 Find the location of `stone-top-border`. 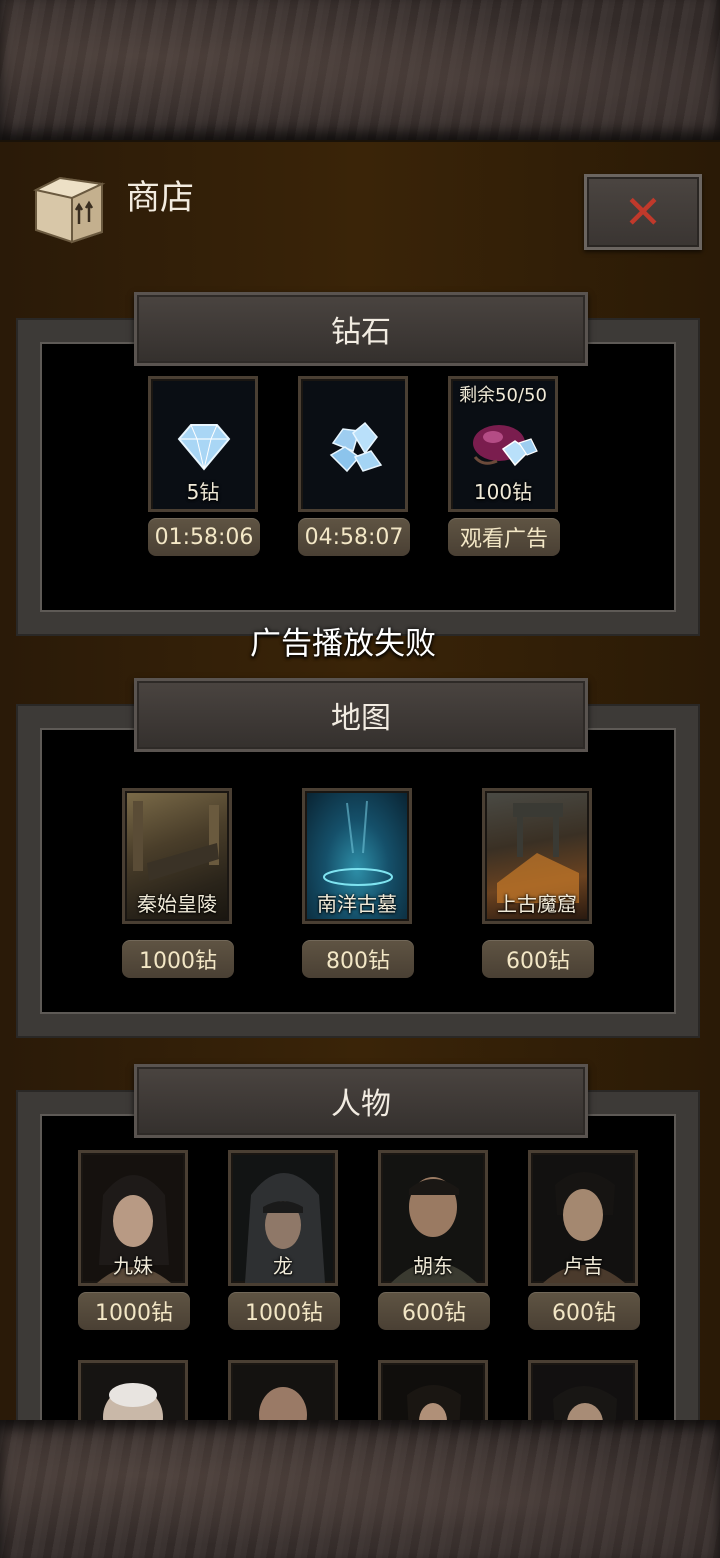

stone-top-border is located at coordinates (360, 70).